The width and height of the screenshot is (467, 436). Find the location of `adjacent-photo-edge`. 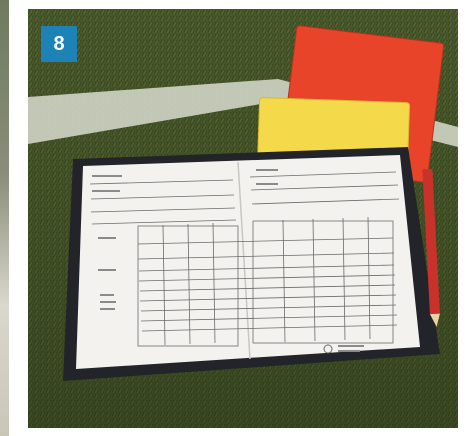

adjacent-photo-edge is located at coordinates (4, 218).